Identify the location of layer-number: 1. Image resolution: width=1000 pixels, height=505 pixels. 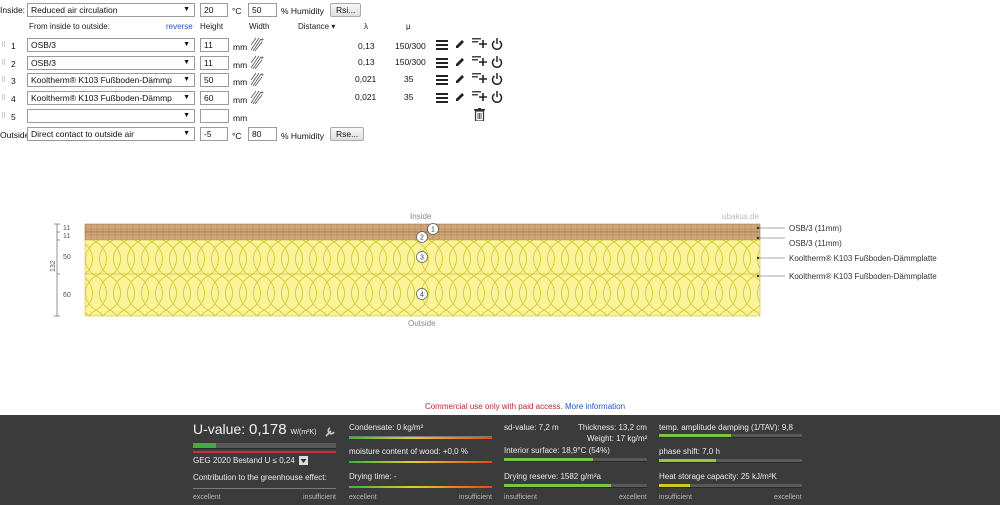
(13, 46).